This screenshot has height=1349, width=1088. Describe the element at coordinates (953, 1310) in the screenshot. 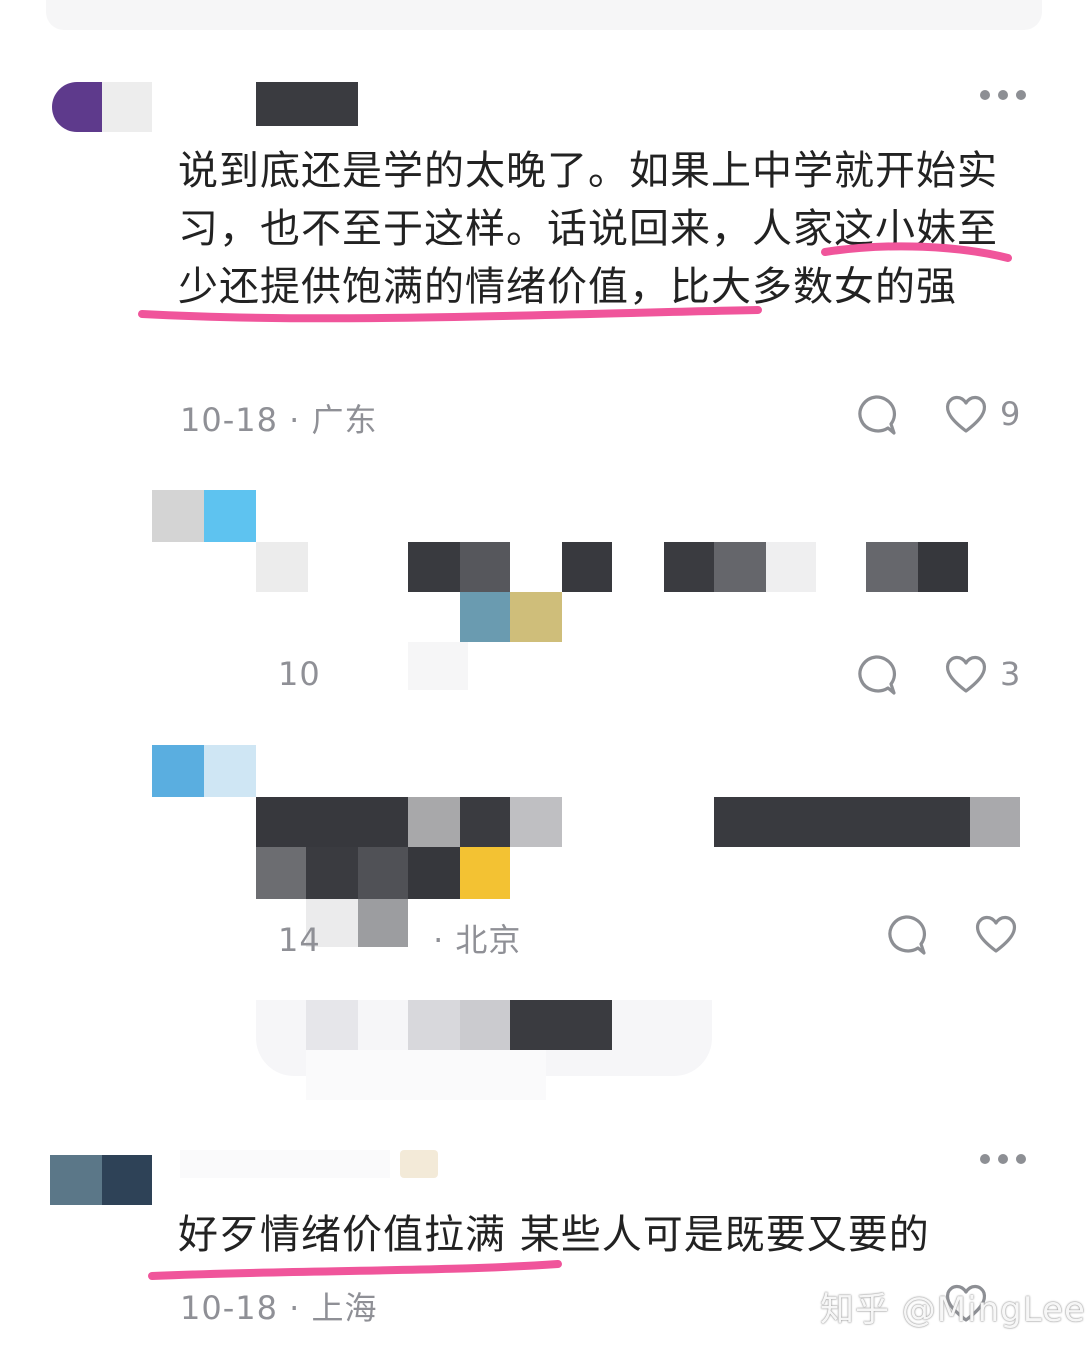

I see `watermark: 知乎 @MingLee` at that location.